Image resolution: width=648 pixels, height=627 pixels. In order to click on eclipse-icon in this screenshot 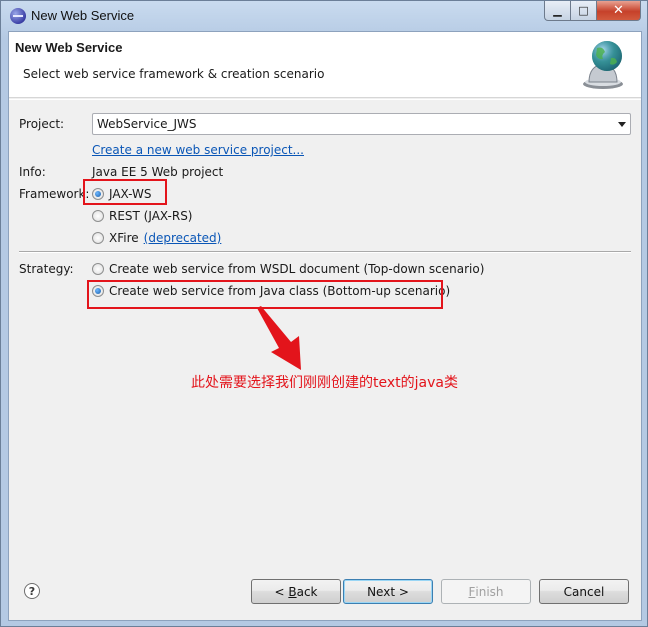, I will do `click(18, 16)`.